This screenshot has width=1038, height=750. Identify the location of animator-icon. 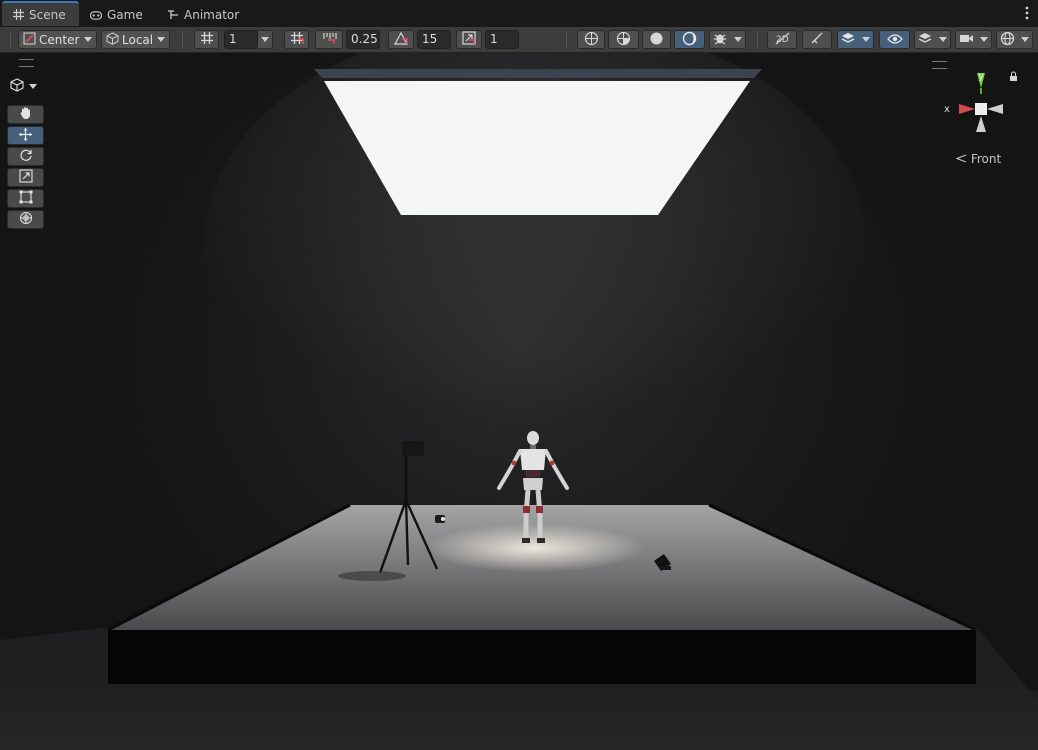
(173, 15).